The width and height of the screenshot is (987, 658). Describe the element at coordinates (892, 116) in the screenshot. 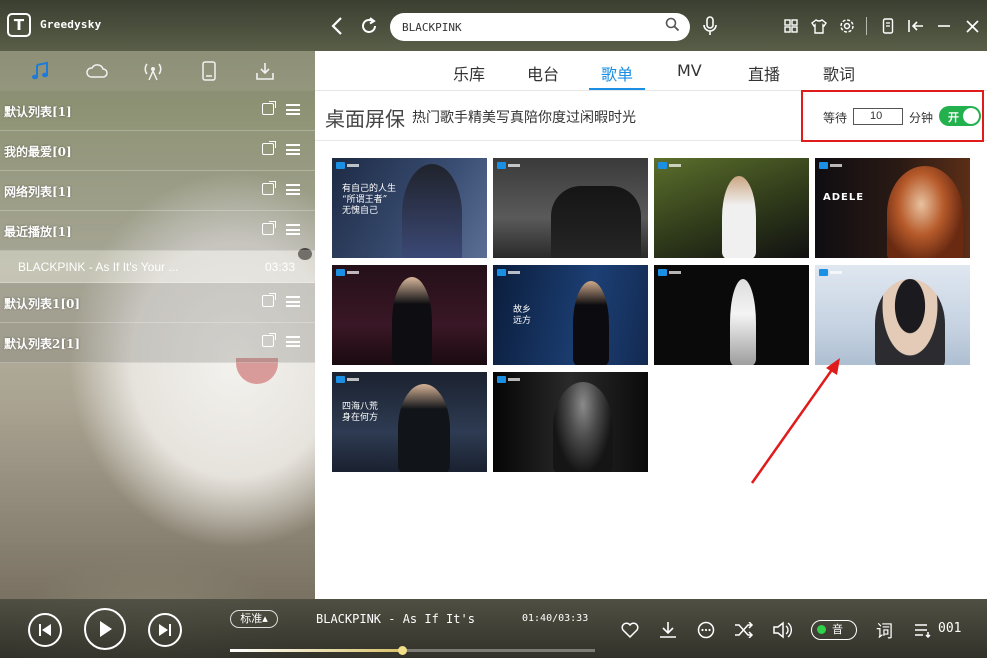

I see `highlight-box` at that location.